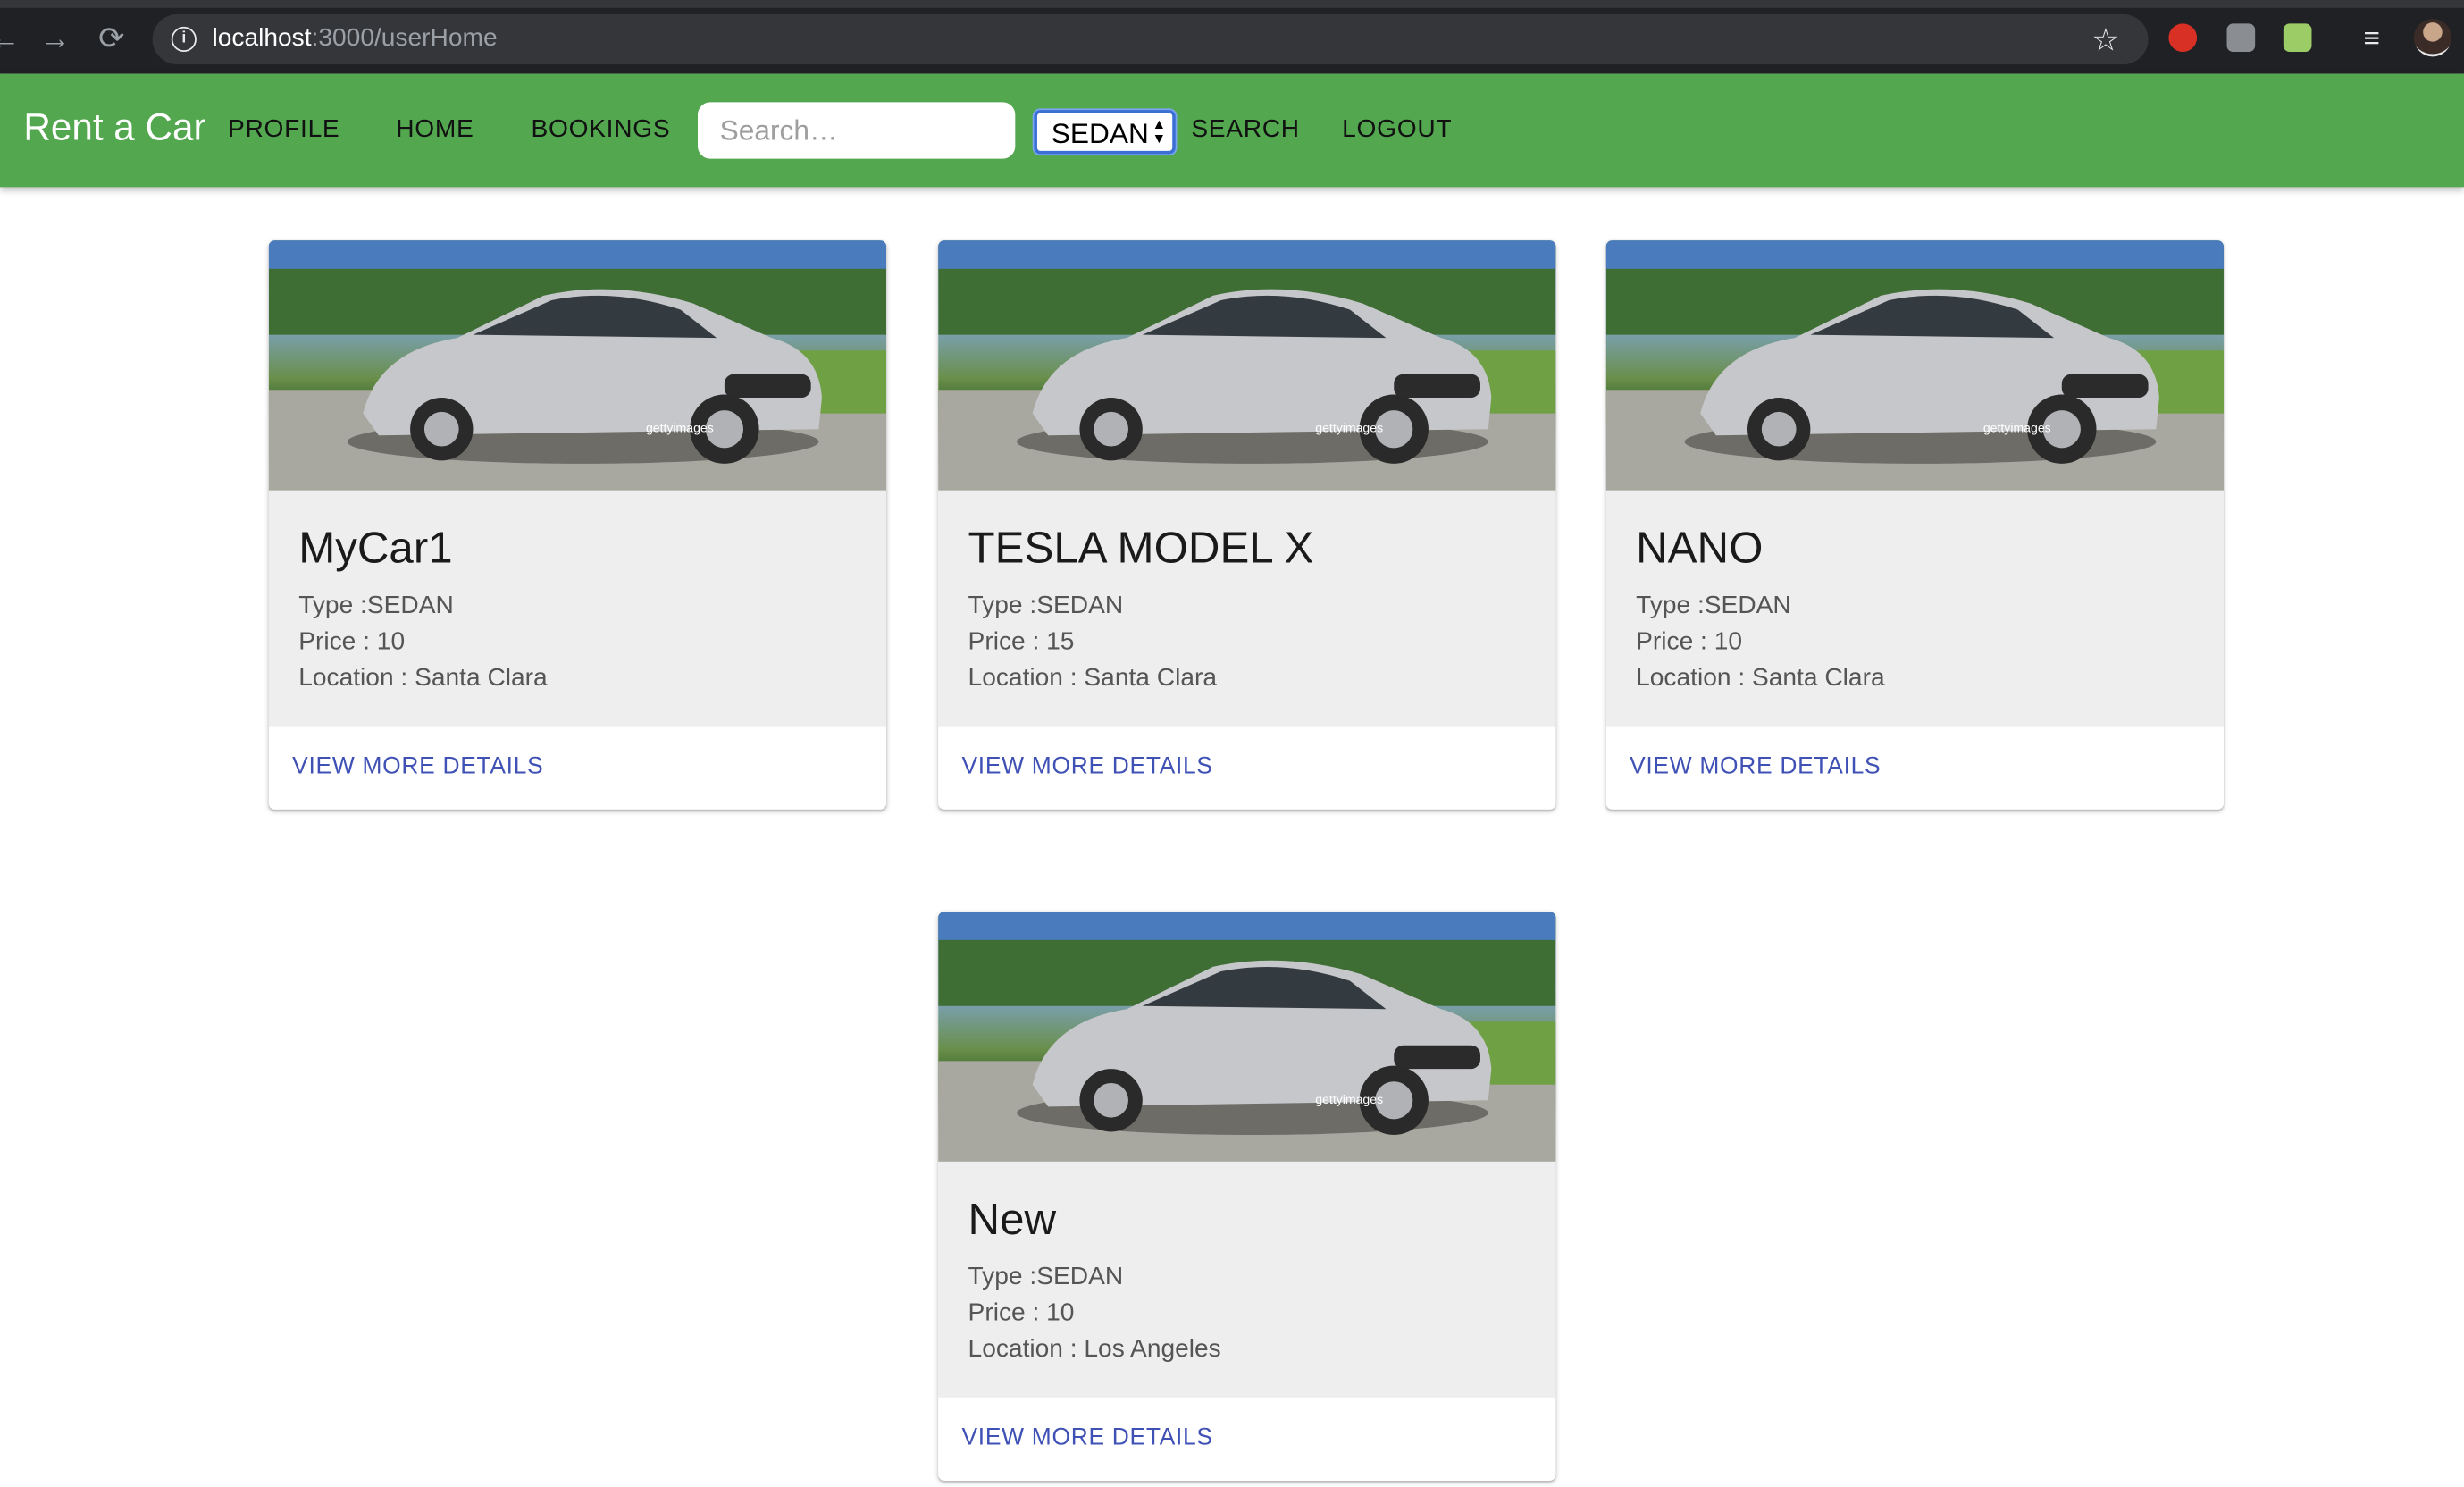 The height and width of the screenshot is (1487, 2464). I want to click on car-name: MyCar1, so click(376, 548).